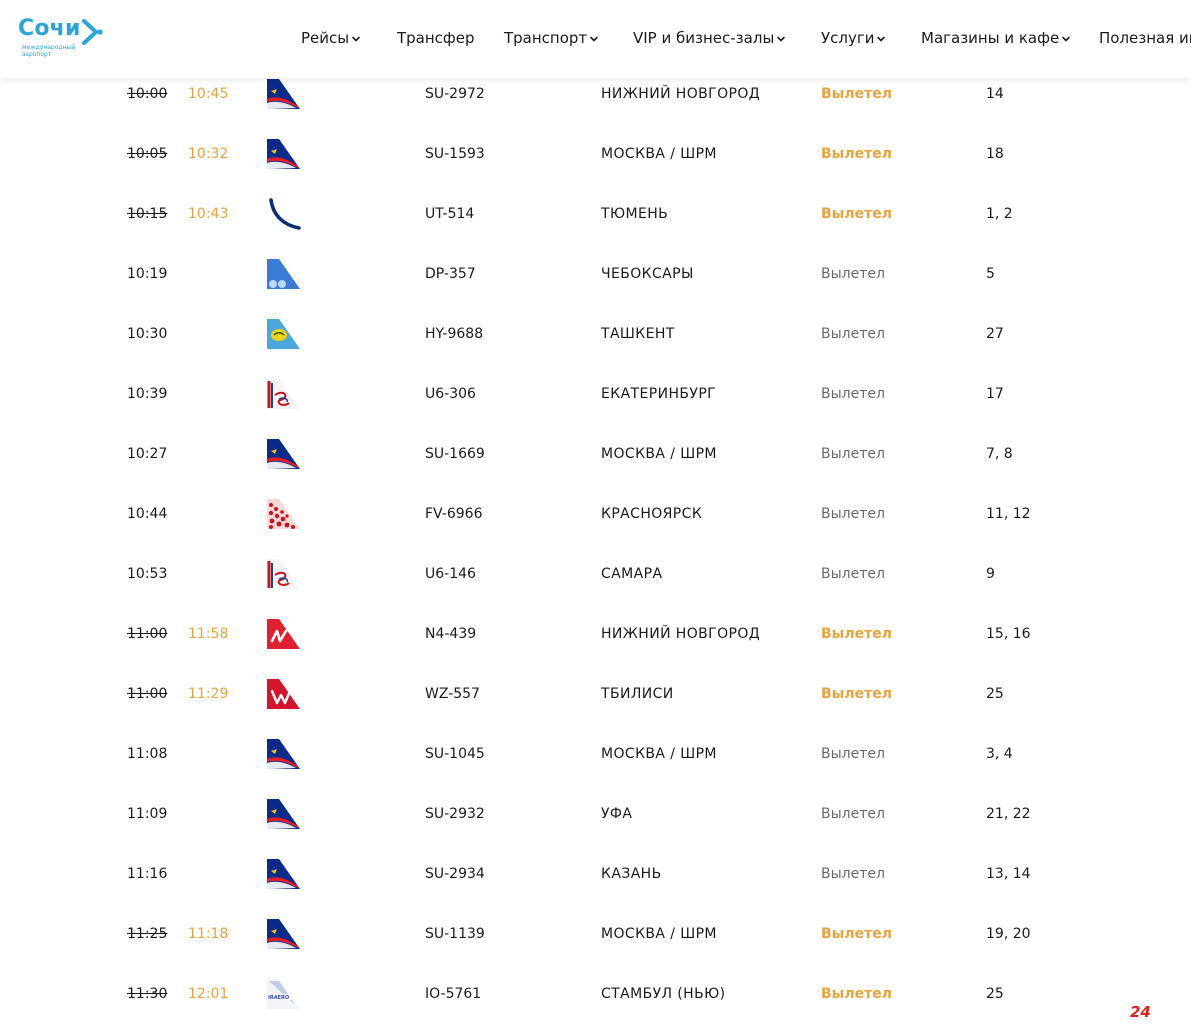  Describe the element at coordinates (455, 454) in the screenshot. I see `flight-number: SU-1669` at that location.